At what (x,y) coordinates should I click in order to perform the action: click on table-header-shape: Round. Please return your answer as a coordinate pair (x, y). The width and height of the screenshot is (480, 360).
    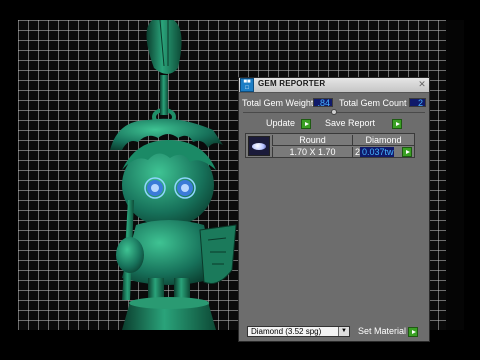
    Looking at the image, I should click on (312, 140).